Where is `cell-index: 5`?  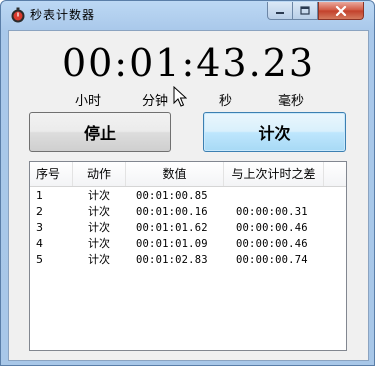 cell-index: 5 is located at coordinates (39, 259).